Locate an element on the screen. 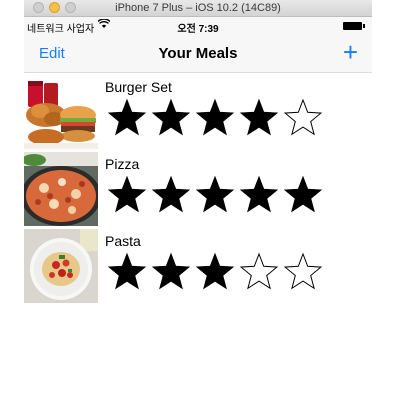  page-title: Your Meals is located at coordinates (198, 53).